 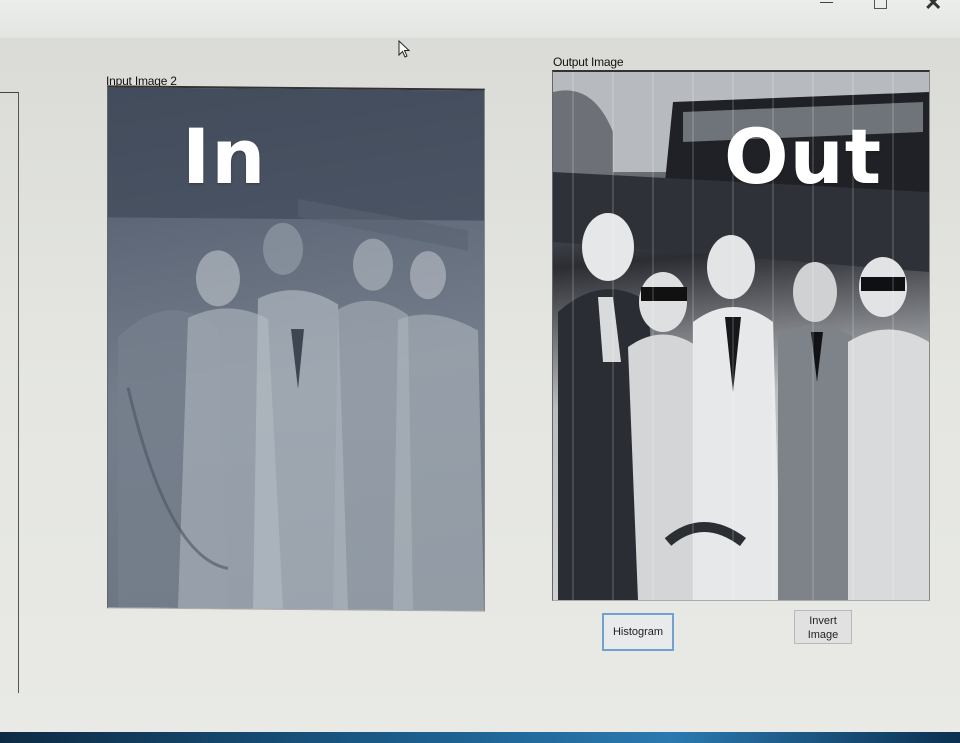 What do you see at coordinates (803, 156) in the screenshot?
I see `out-overlay-text: Out` at bounding box center [803, 156].